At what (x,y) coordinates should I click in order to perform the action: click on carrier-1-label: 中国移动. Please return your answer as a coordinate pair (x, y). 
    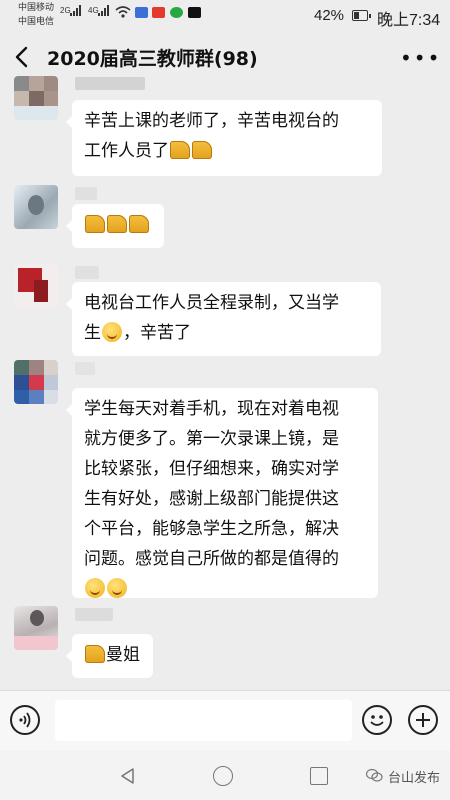
    Looking at the image, I should click on (36, 7).